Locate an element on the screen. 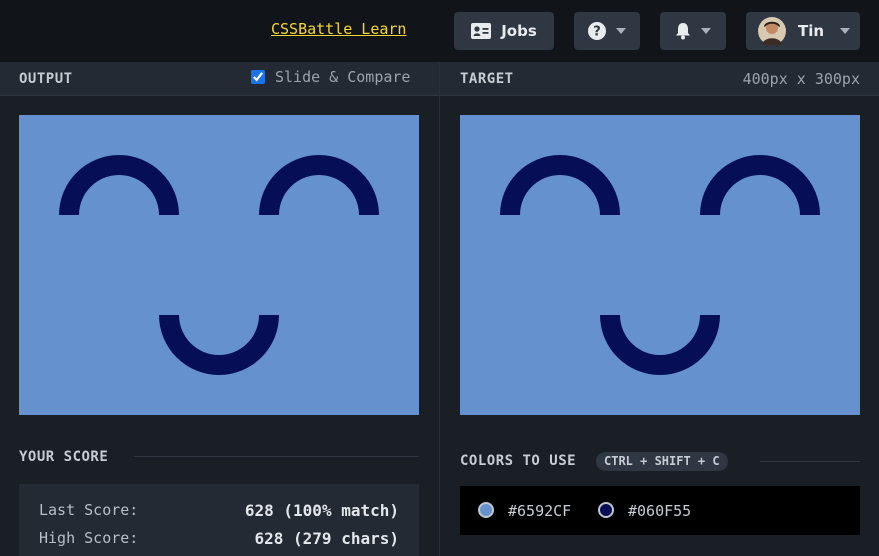 The height and width of the screenshot is (556, 879). jobs-label: Jobs is located at coordinates (519, 31).